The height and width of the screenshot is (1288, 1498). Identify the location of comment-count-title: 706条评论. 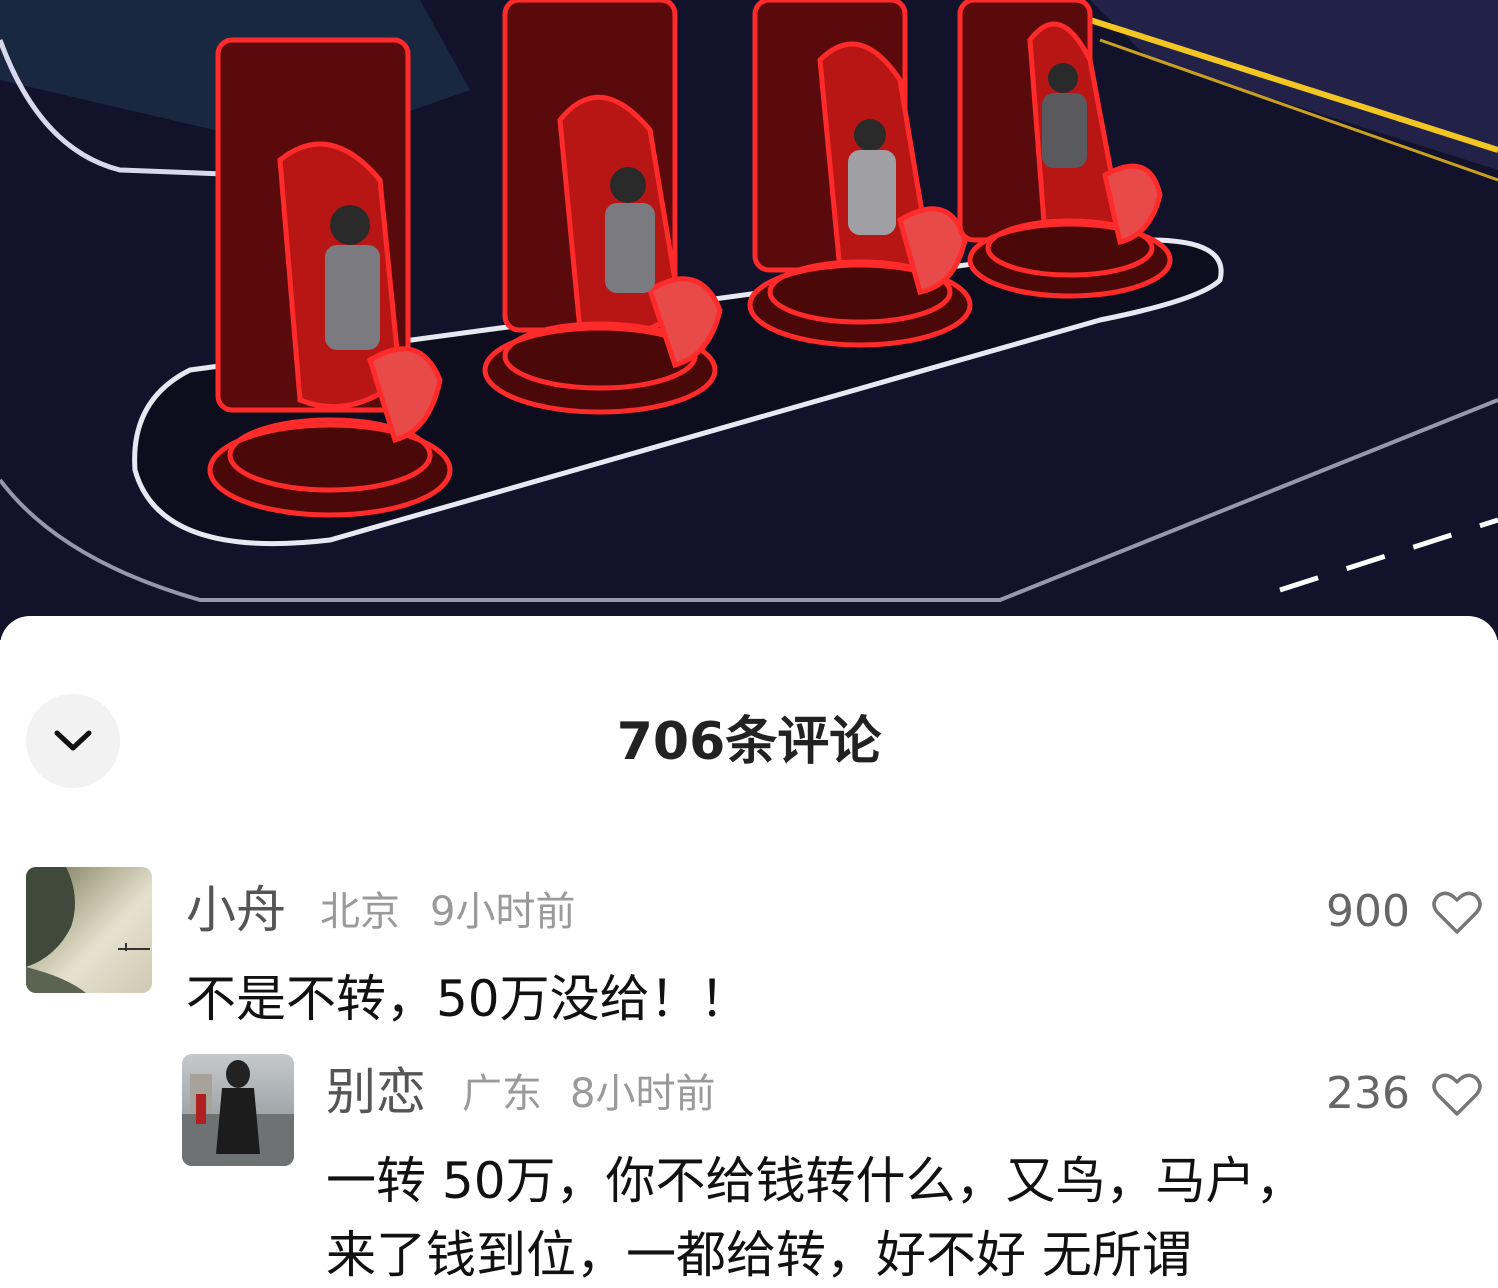
(749, 742).